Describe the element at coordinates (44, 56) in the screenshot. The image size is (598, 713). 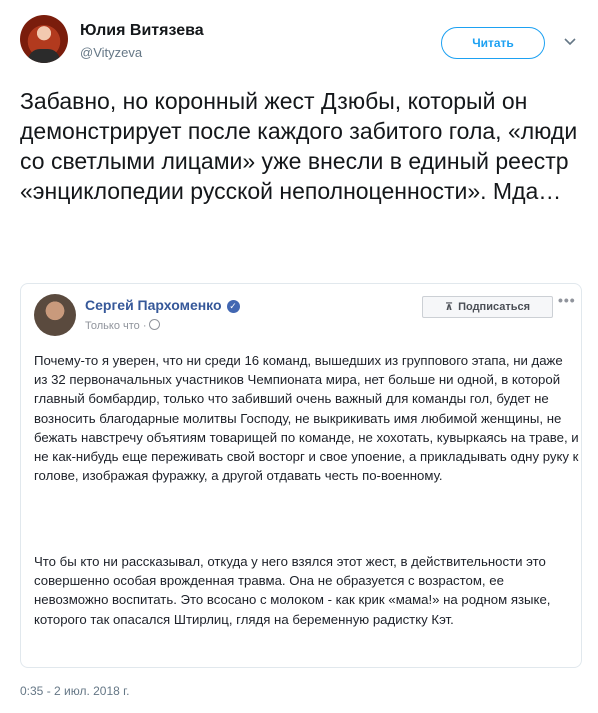
I see `avatar-shirt-shape` at that location.